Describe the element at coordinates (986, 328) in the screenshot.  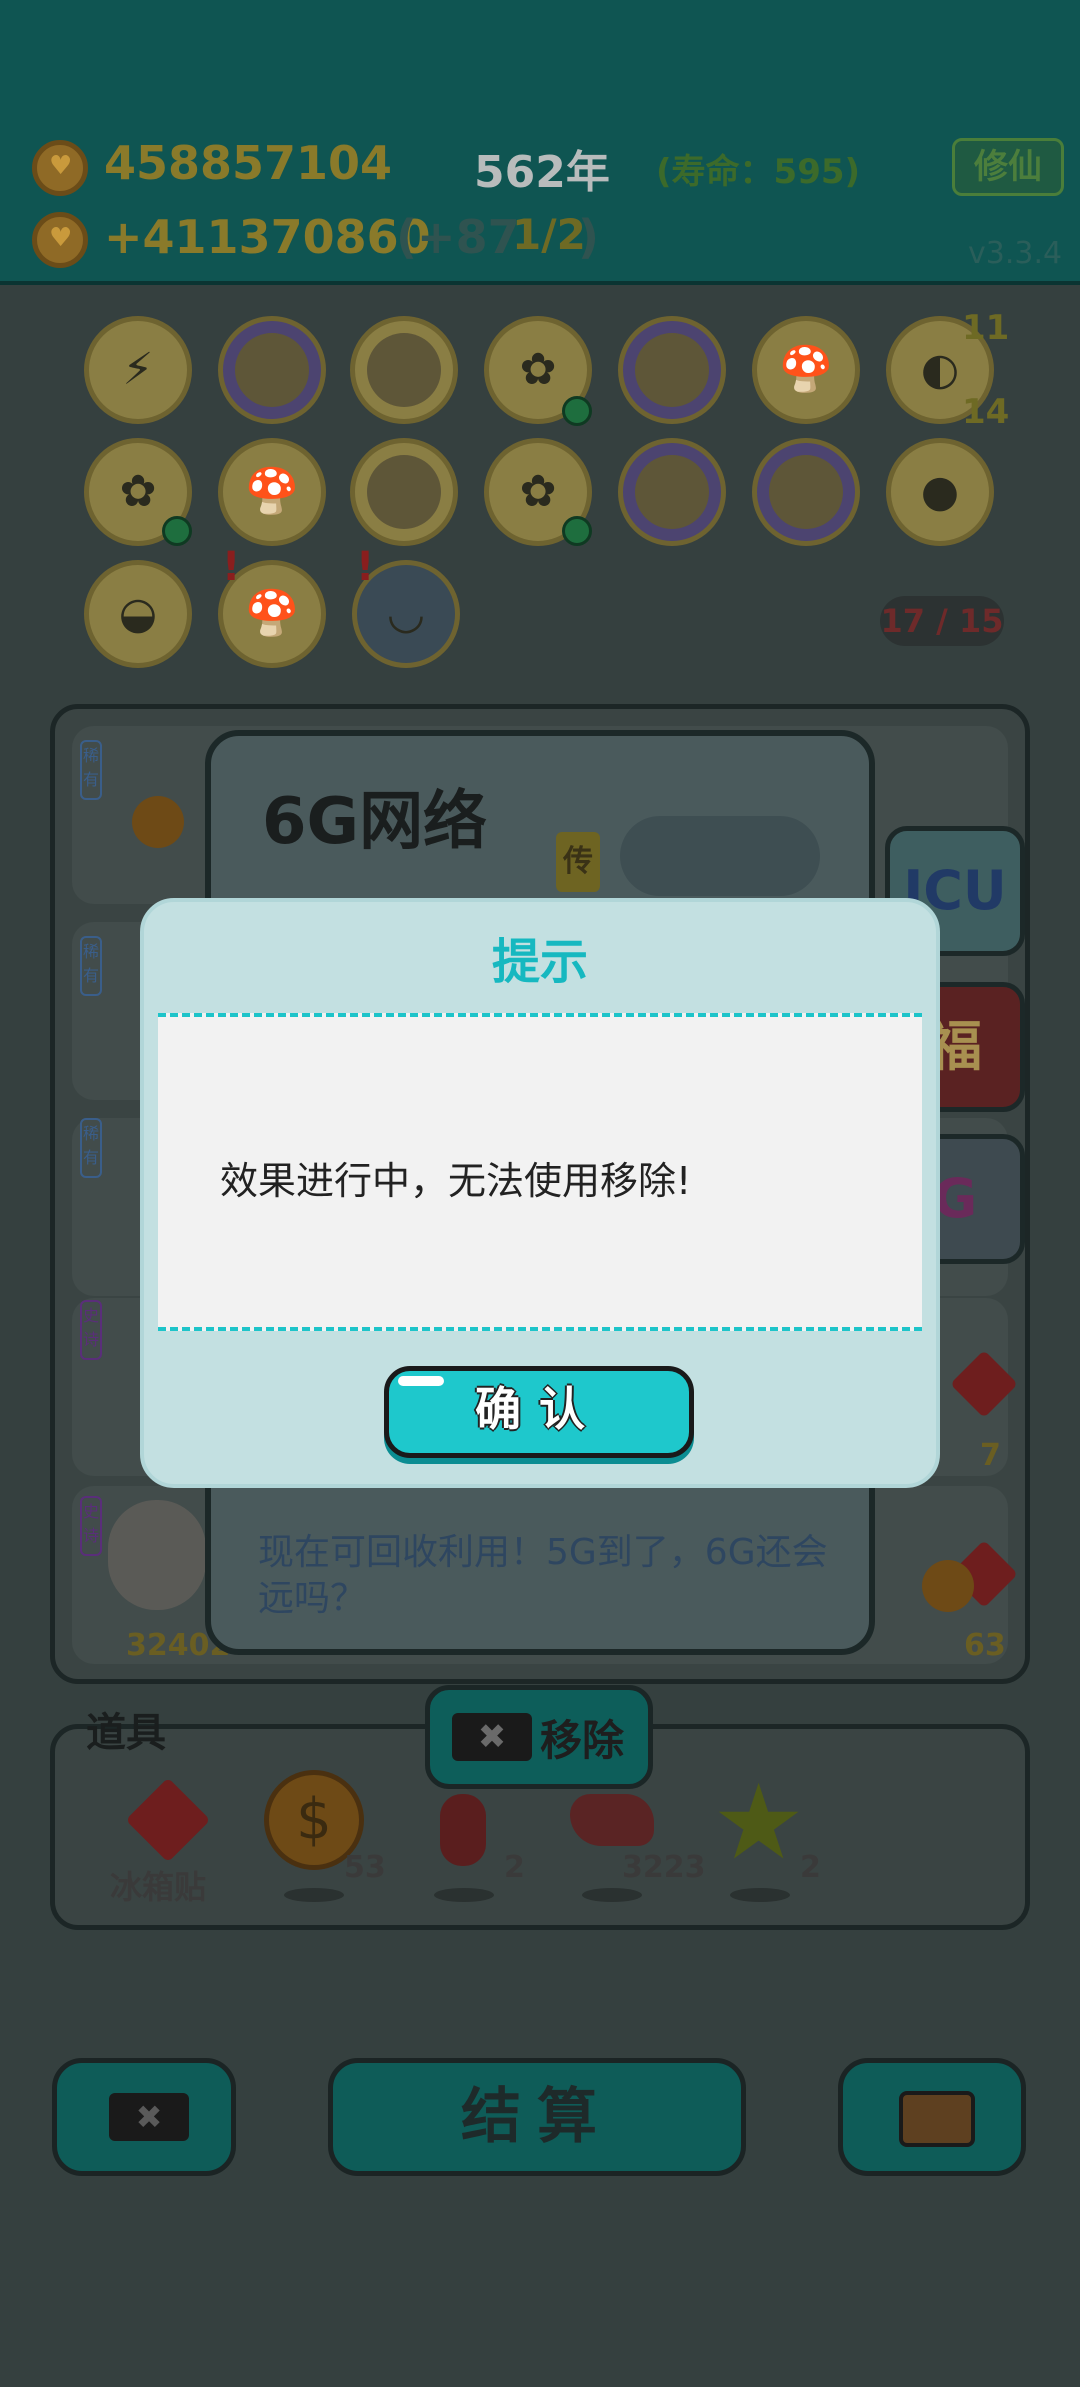
I see `badge-count: 11` at that location.